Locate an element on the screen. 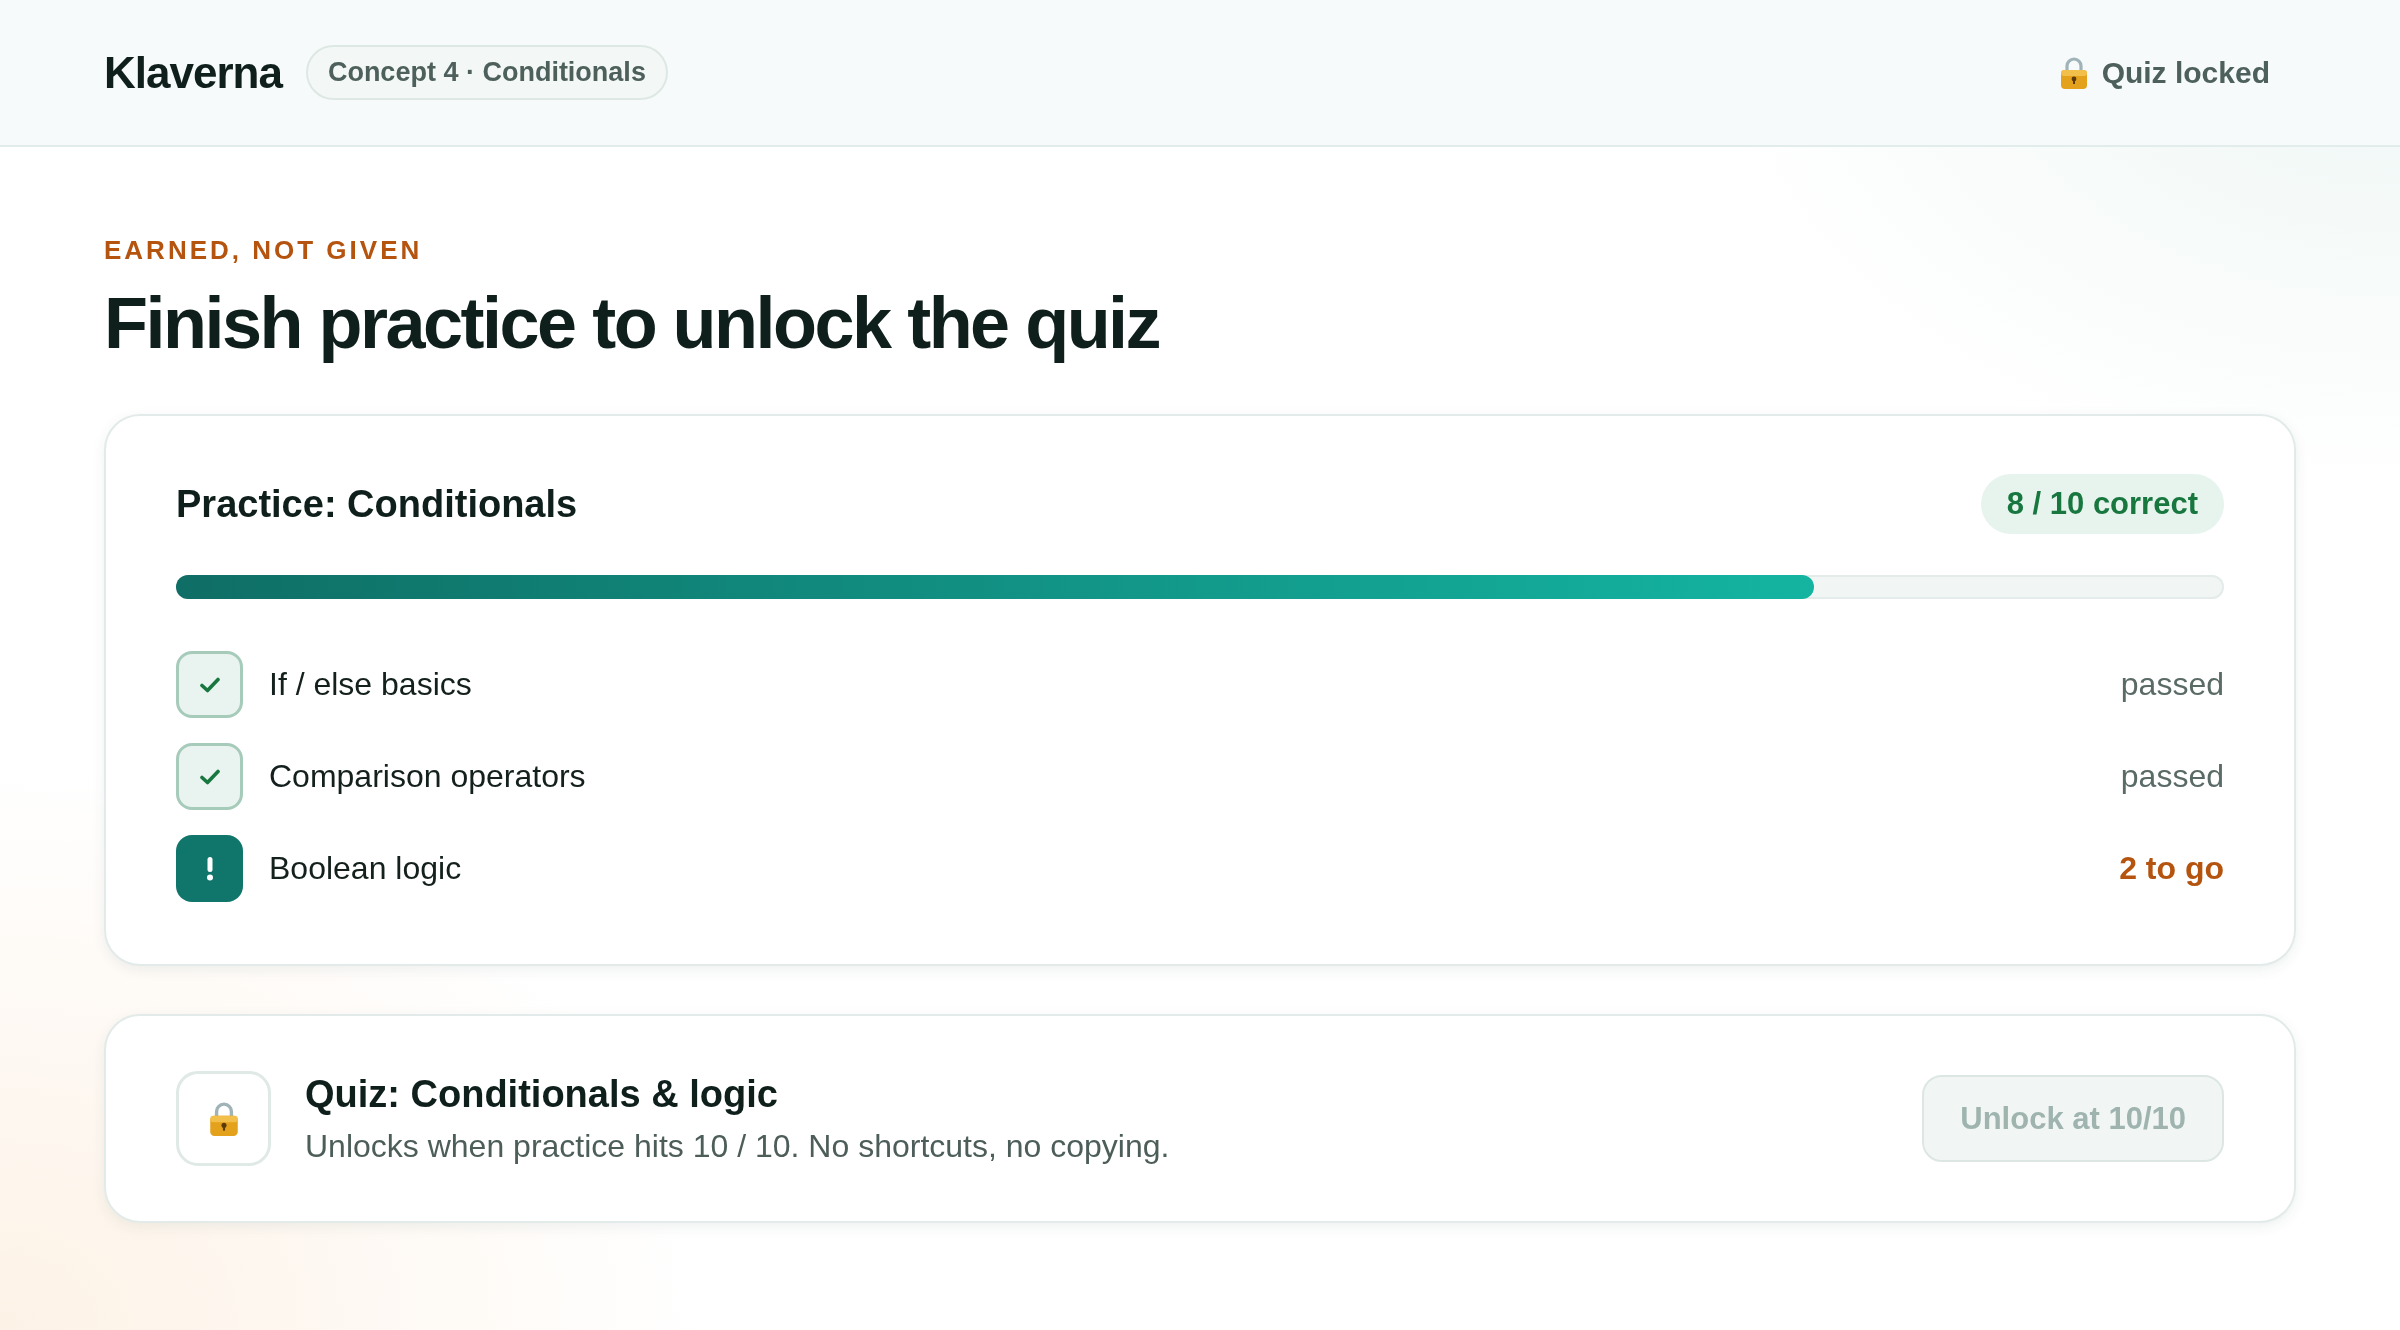 The height and width of the screenshot is (1330, 2400). topic-status: 2 to go is located at coordinates (2171, 869).